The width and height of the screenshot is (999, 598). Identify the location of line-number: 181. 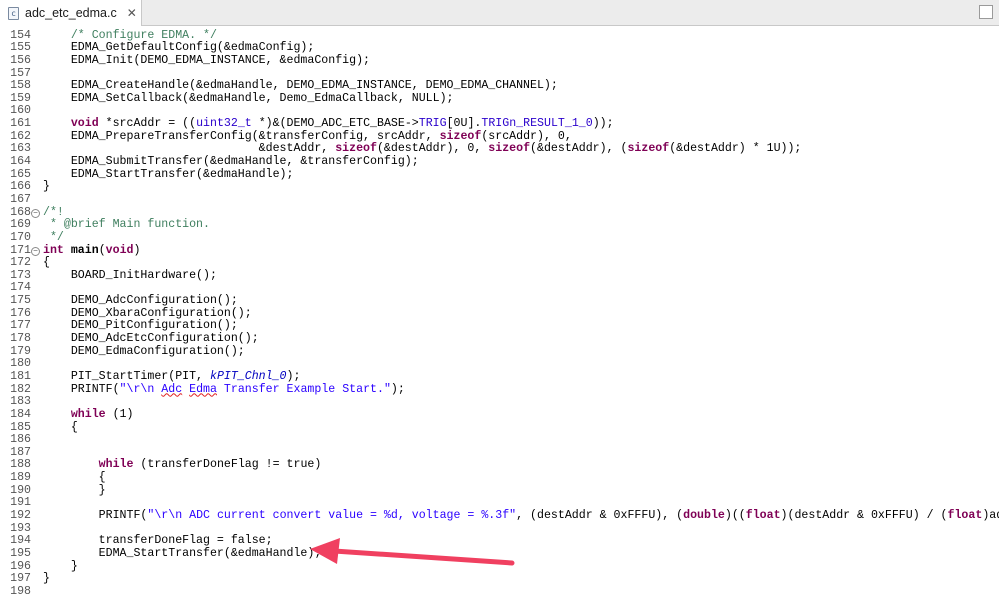
(20, 376).